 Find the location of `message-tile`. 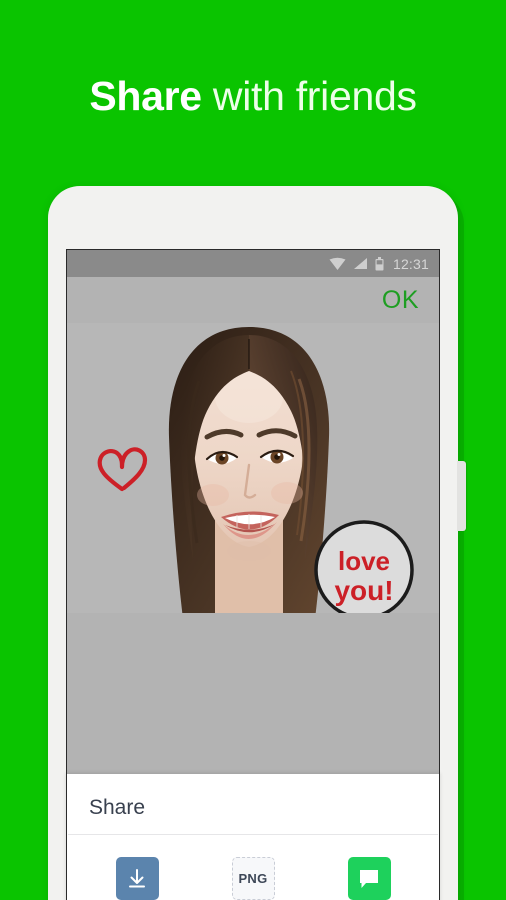

message-tile is located at coordinates (369, 878).